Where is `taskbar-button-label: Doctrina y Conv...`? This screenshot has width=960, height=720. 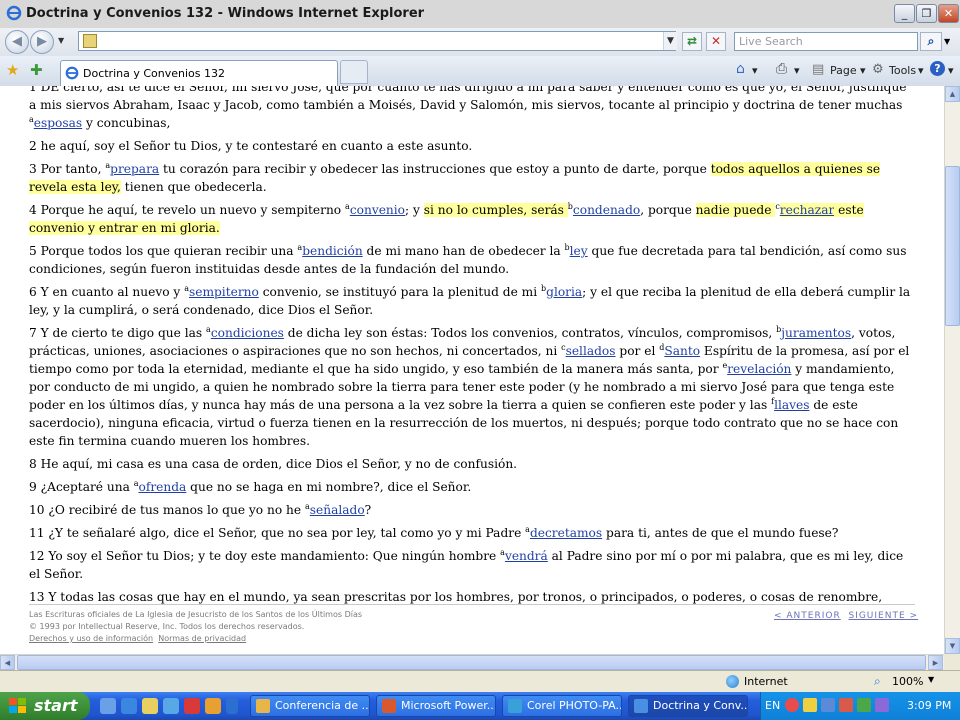
taskbar-button-label: Doctrina y Conv... is located at coordinates (700, 705).